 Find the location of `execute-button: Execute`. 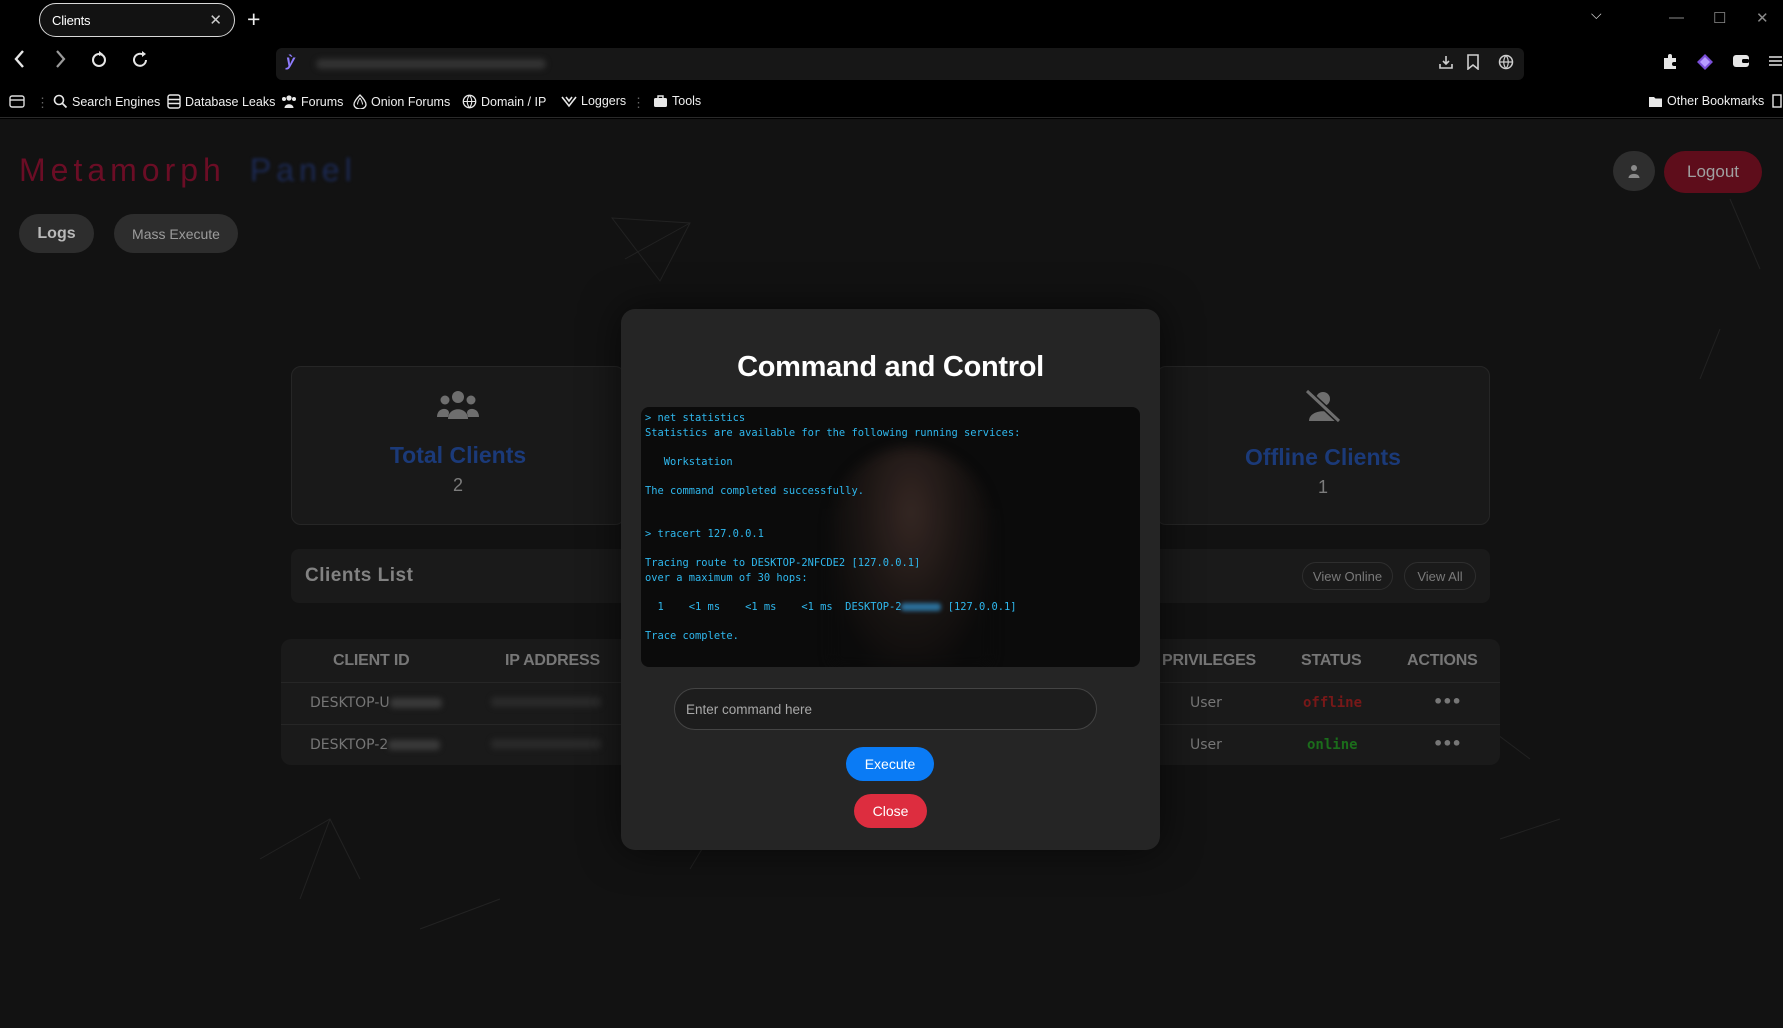

execute-button: Execute is located at coordinates (890, 764).